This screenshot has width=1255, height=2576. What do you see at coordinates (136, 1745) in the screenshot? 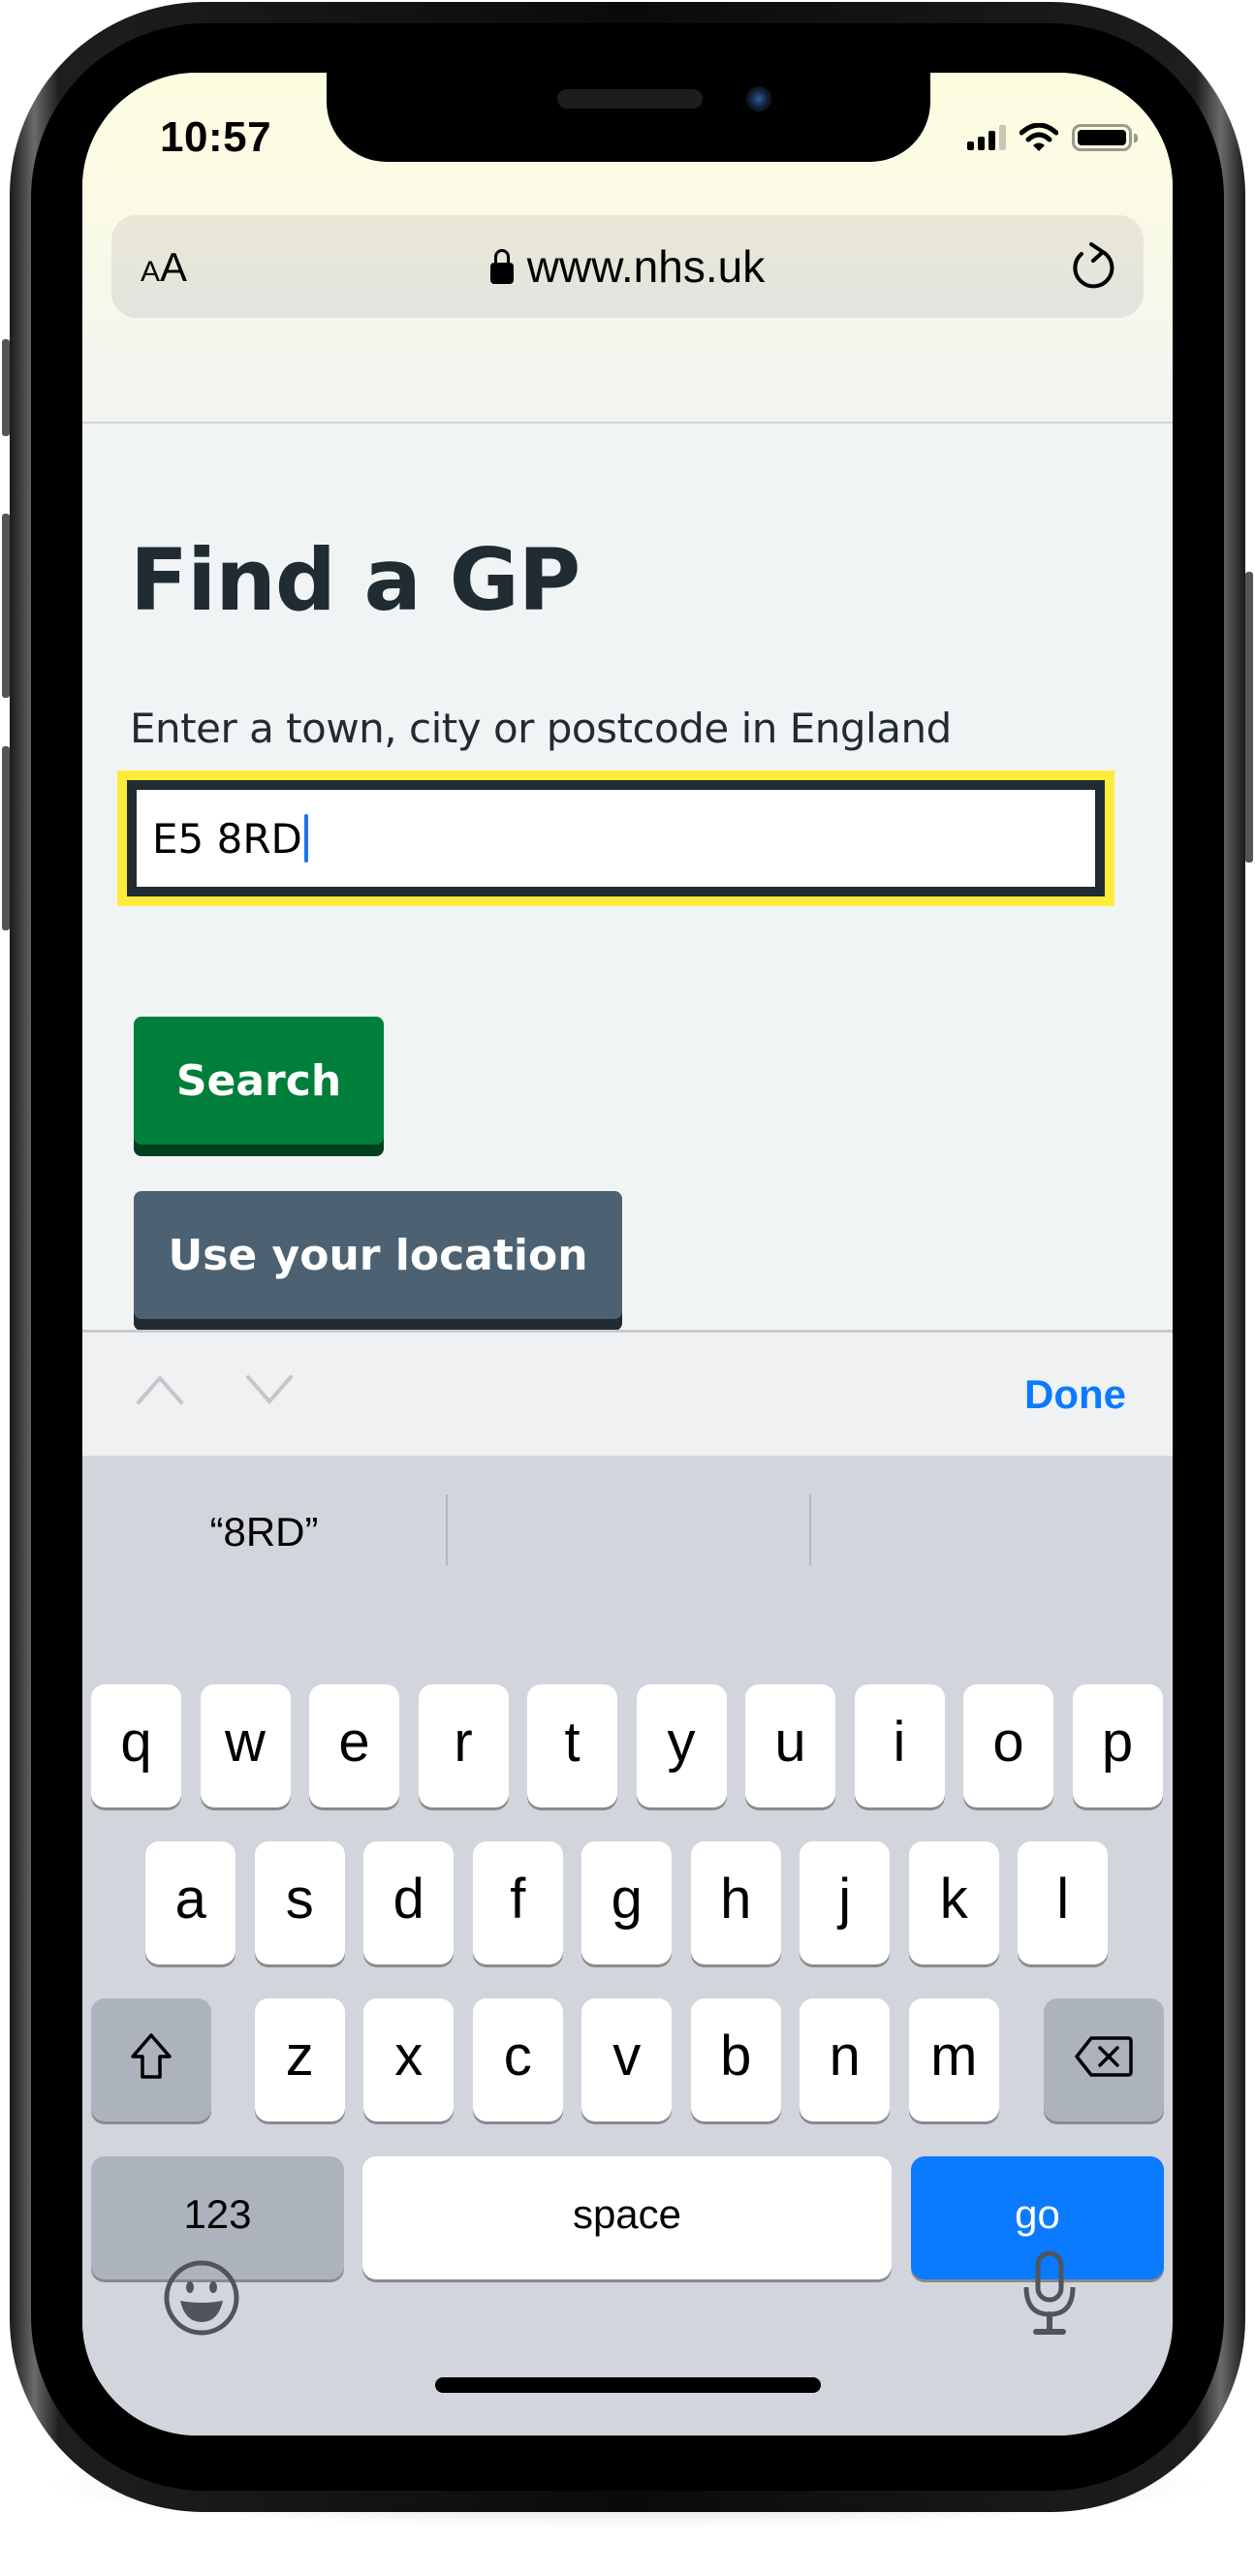
I see `key-q: q` at bounding box center [136, 1745].